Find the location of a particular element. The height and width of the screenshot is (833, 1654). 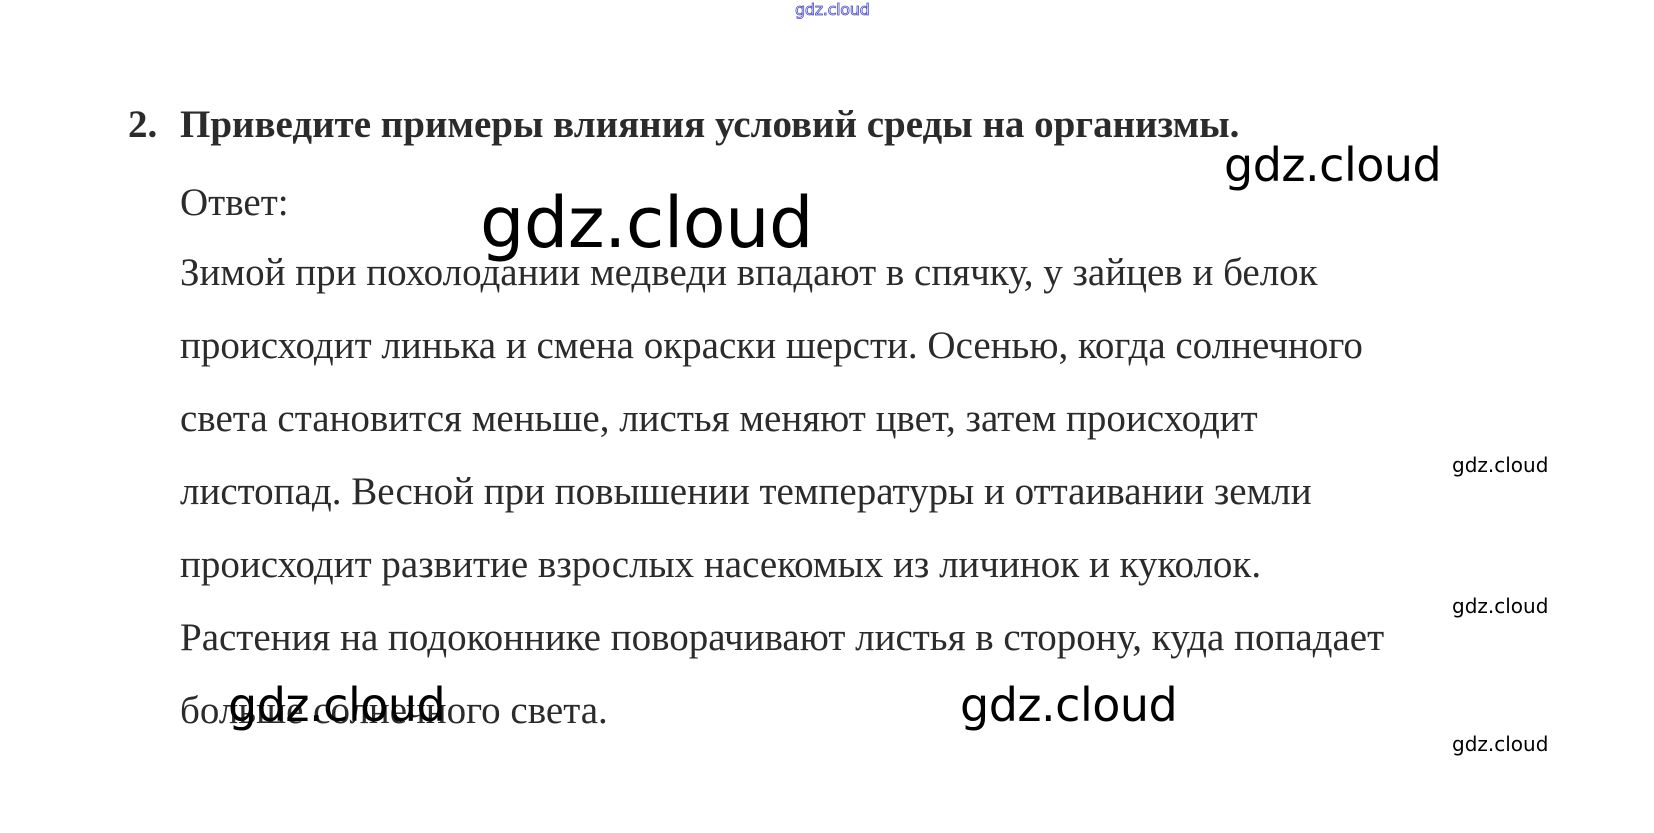

answer-label: Ответ: is located at coordinates (234, 202).